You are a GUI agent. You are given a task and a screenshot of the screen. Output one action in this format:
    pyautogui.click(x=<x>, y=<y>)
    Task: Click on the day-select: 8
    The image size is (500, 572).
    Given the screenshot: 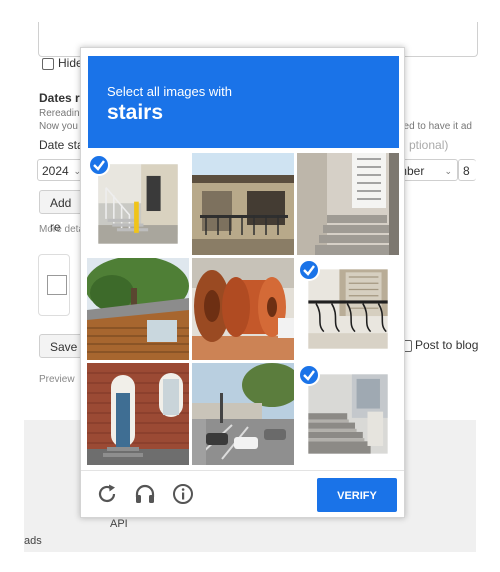 What is the action you would take?
    pyautogui.click(x=467, y=170)
    